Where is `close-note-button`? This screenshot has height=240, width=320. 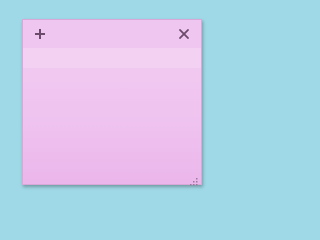
close-note-button is located at coordinates (184, 34).